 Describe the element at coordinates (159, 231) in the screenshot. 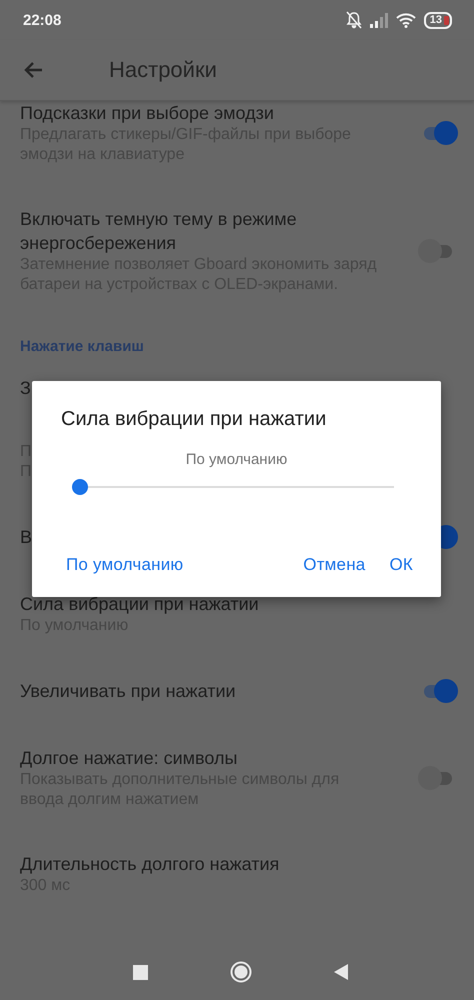

I see `setting-title: Включать темную тему в режиме энергосбережения` at that location.